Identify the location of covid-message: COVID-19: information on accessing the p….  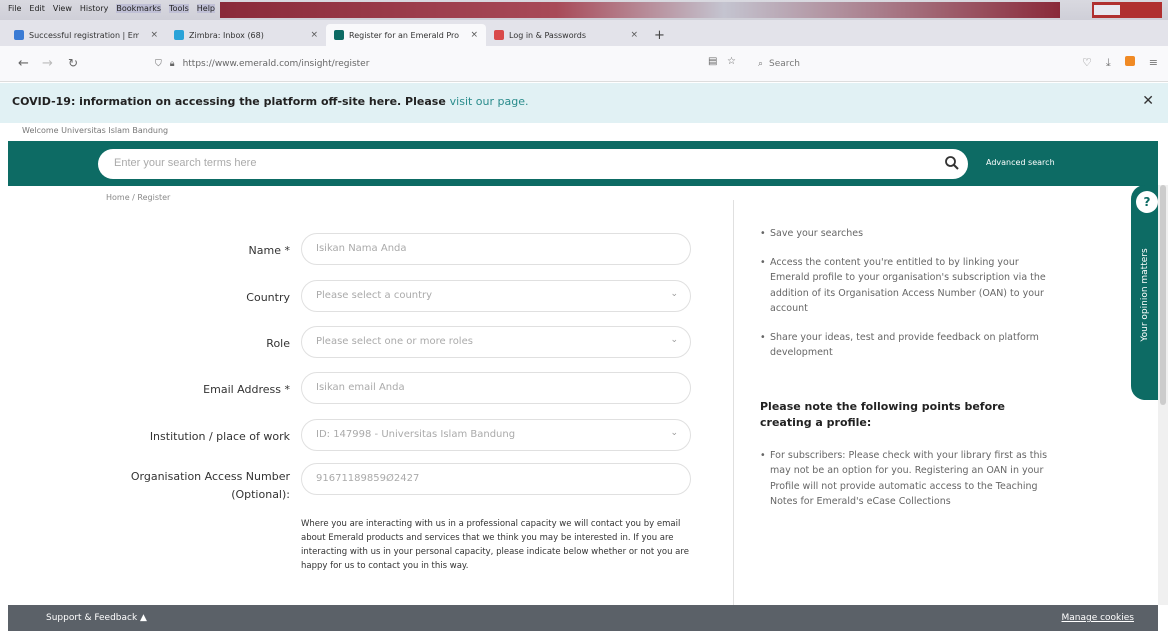
(270, 101).